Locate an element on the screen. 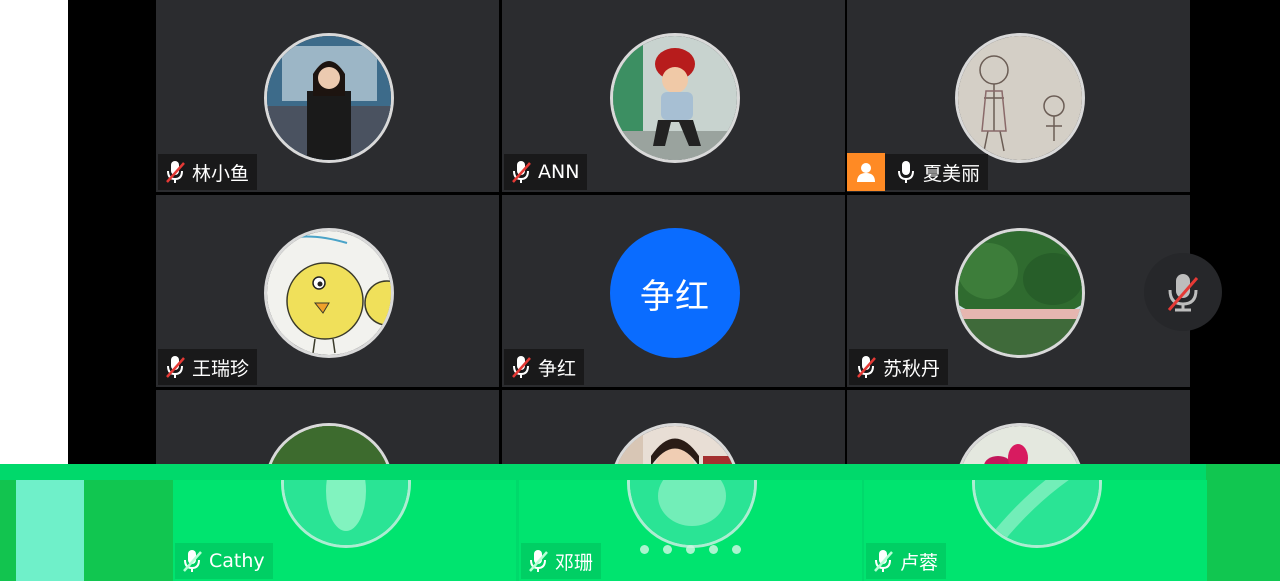 This screenshot has width=1280, height=581. participant-tile: 苏秋丹 is located at coordinates (1018, 291).